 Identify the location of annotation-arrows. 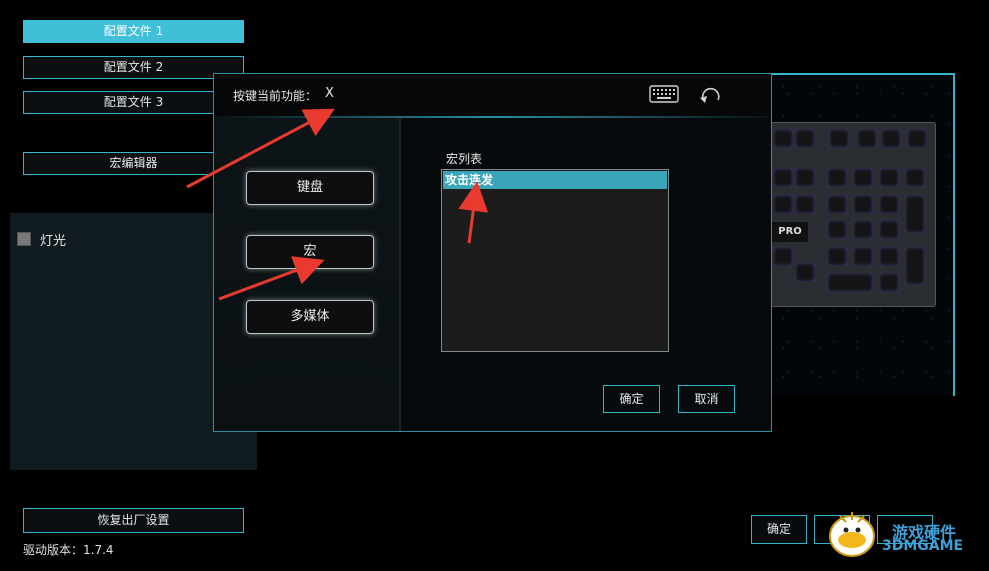
(337, 204).